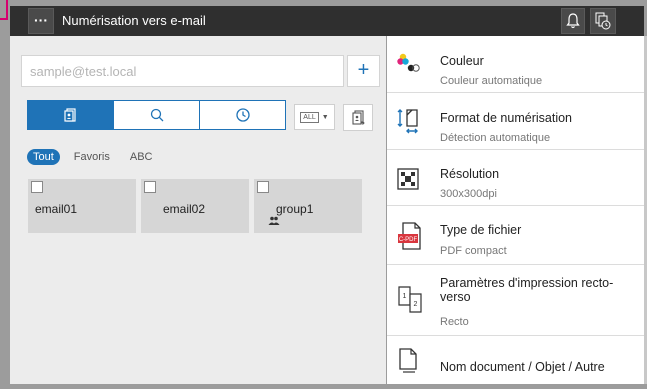  Describe the element at coordinates (274, 220) in the screenshot. I see `group-icon` at that location.